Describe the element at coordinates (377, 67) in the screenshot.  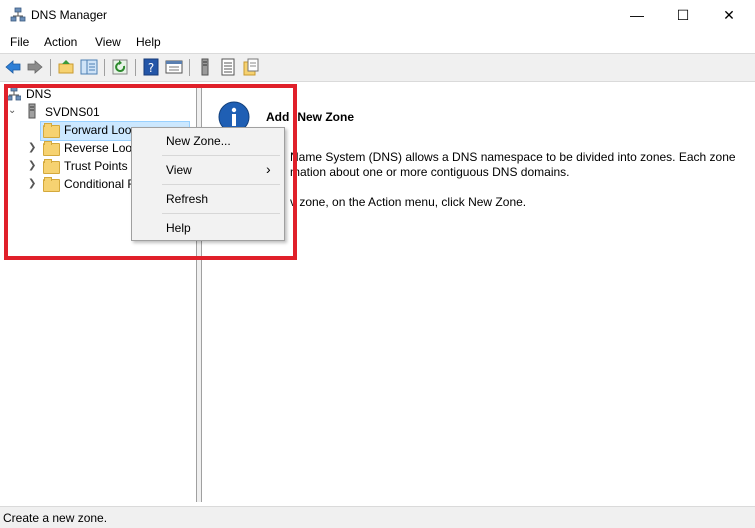
I see `toolbar: ?` at that location.